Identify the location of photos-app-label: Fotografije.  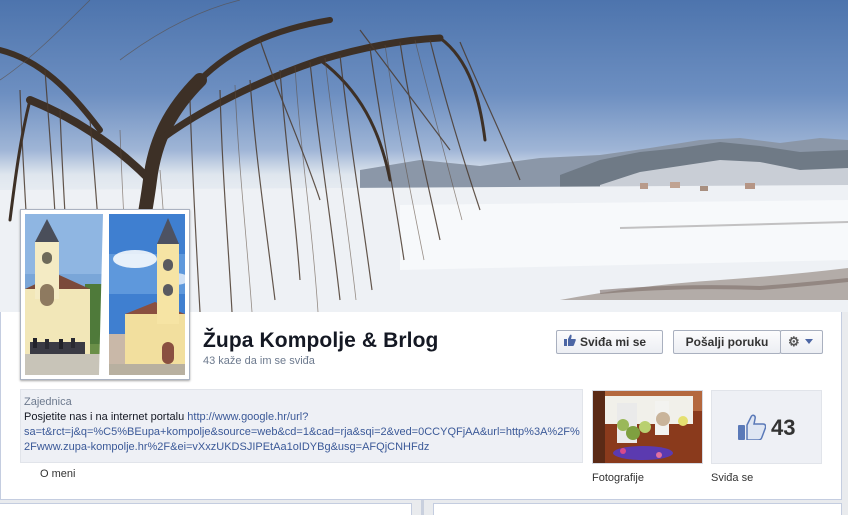
(618, 478).